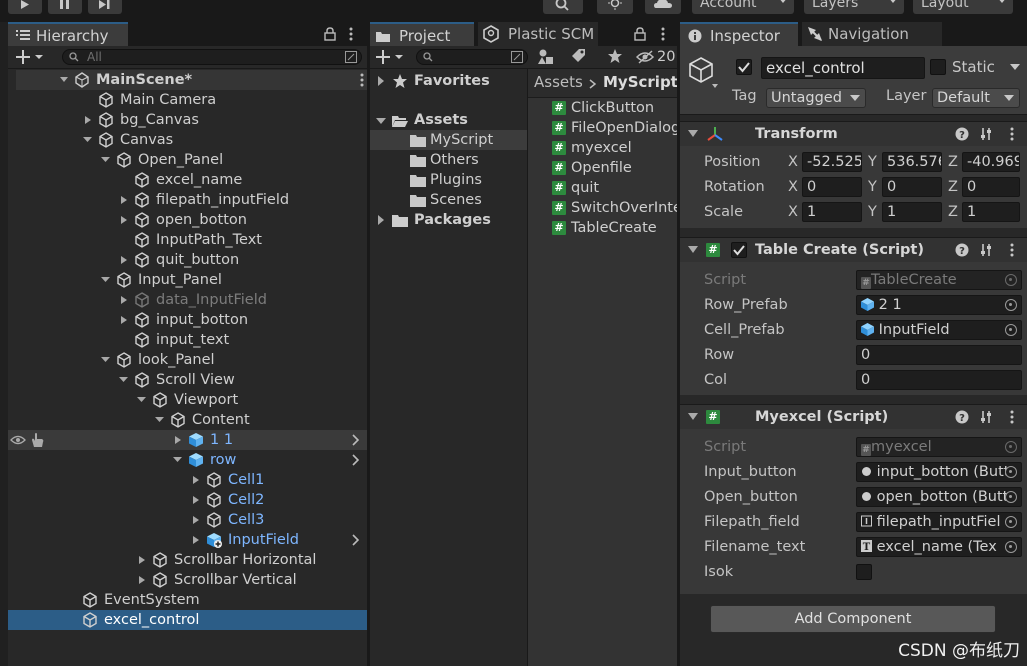  I want to click on play-button, so click(25, 7).